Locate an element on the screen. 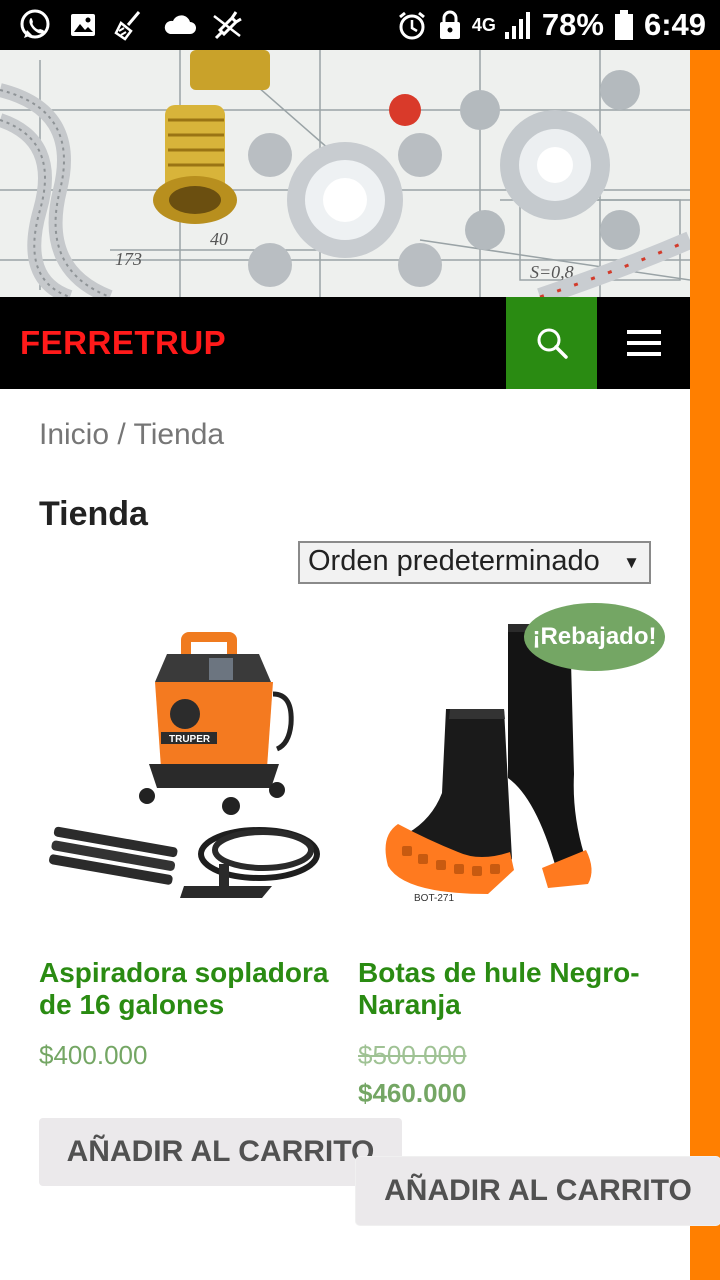 This screenshot has width=720, height=1280. boot-model-caption: BOT-271 is located at coordinates (434, 898).